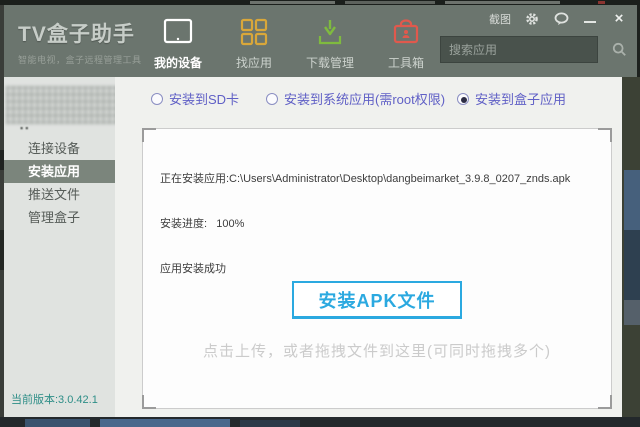 The width and height of the screenshot is (640, 427). Describe the element at coordinates (76, 34) in the screenshot. I see `app-title: TV盒子助手` at that location.